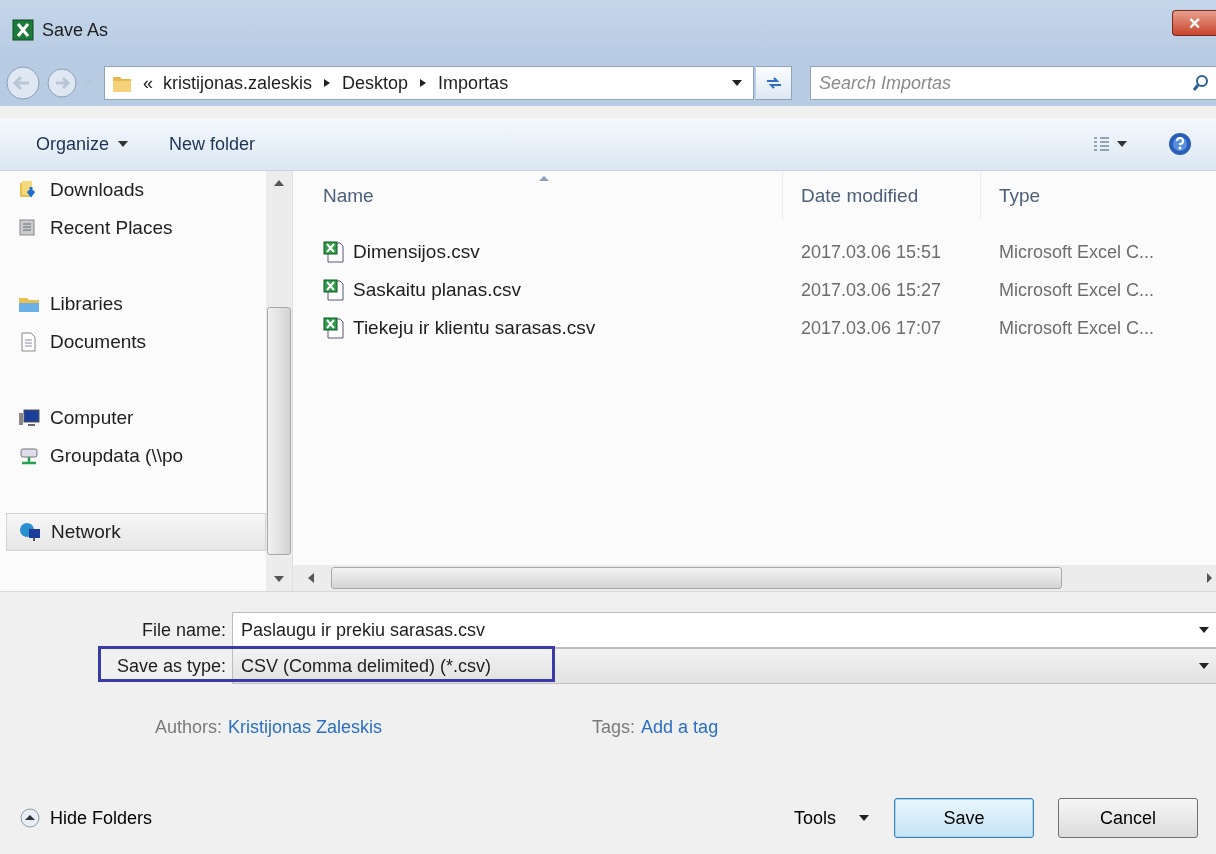 Image resolution: width=1216 pixels, height=854 pixels. I want to click on authors-label: Authors:, so click(188, 727).